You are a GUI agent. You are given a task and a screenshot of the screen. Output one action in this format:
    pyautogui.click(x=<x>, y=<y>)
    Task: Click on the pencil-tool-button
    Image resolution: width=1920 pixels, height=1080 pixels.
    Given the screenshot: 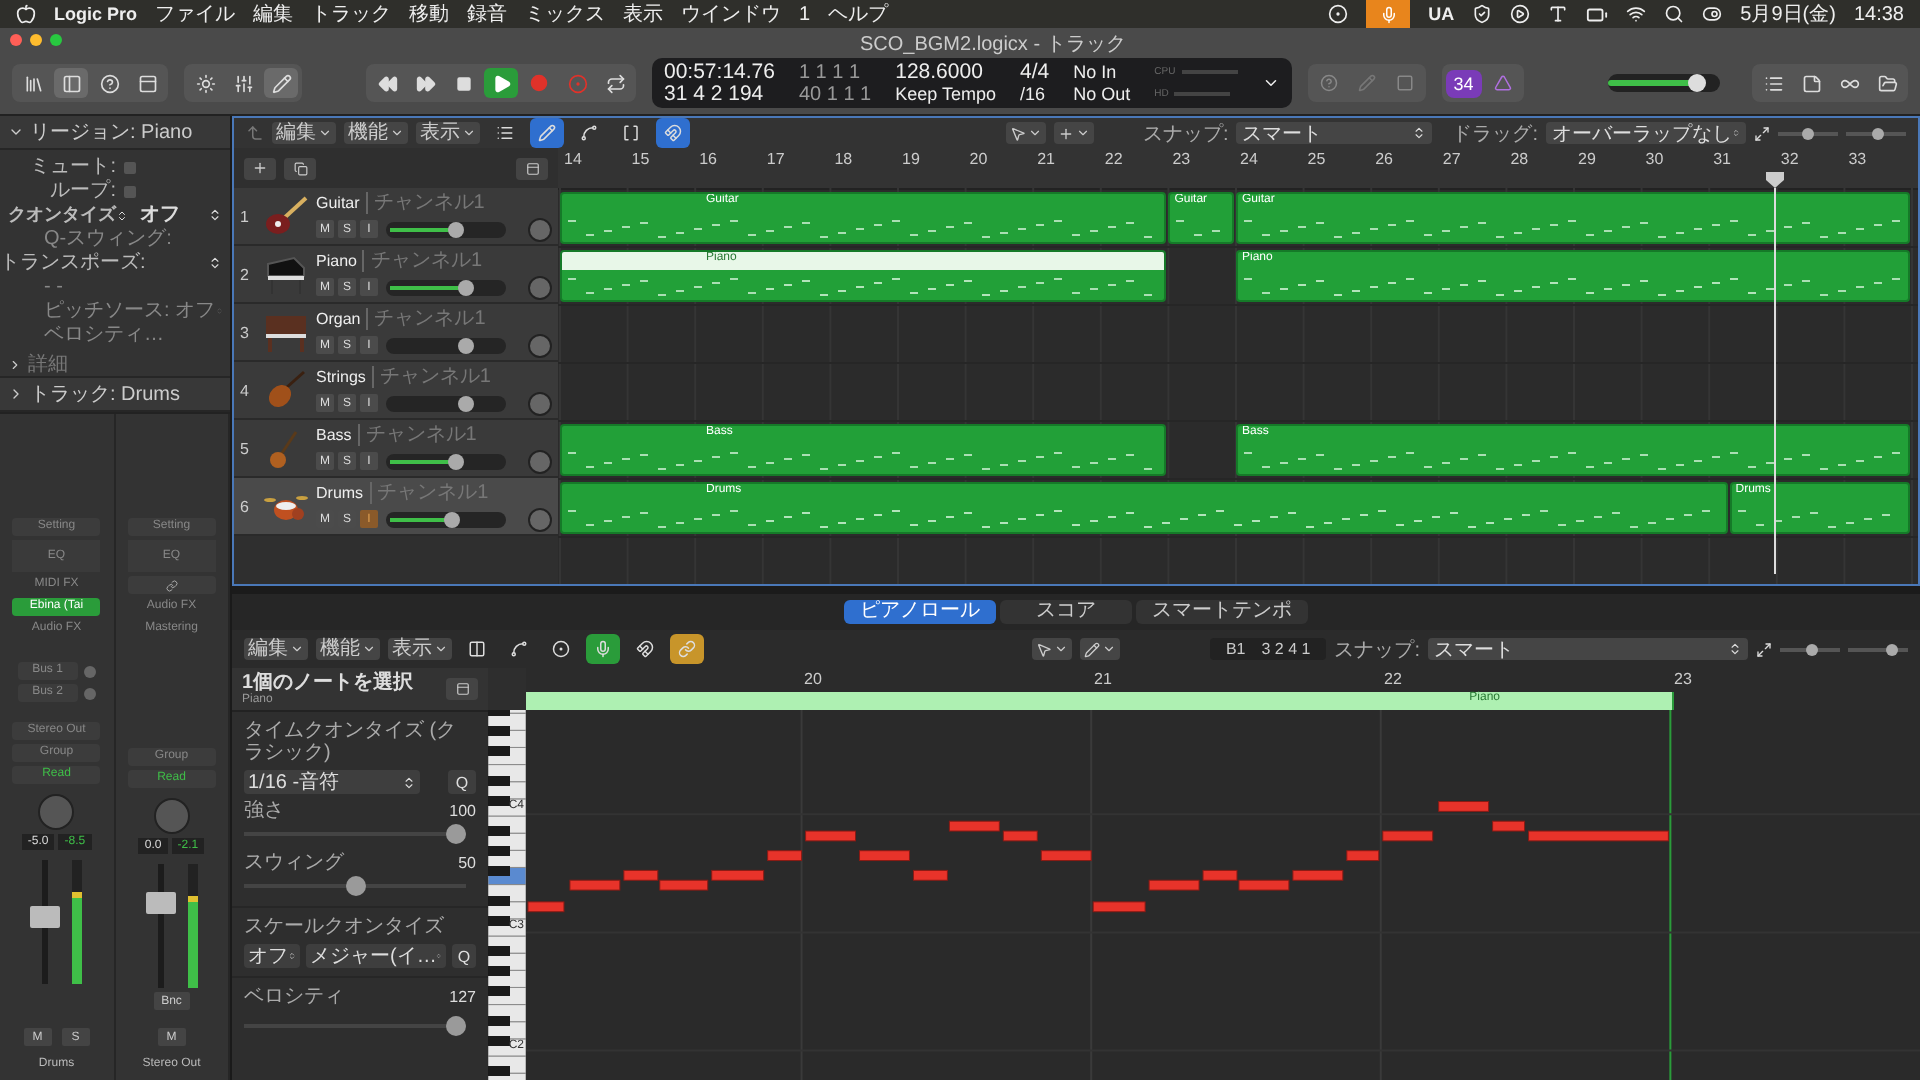 What is the action you would take?
    pyautogui.click(x=1100, y=649)
    